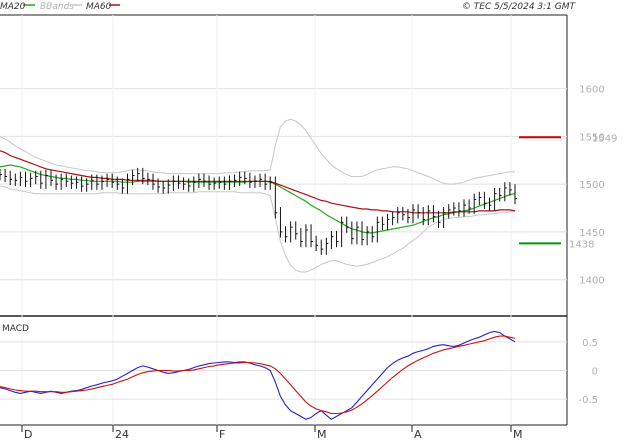 This screenshot has height=440, width=627. Describe the element at coordinates (591, 281) in the screenshot. I see `y-tick-label: 1400` at that location.